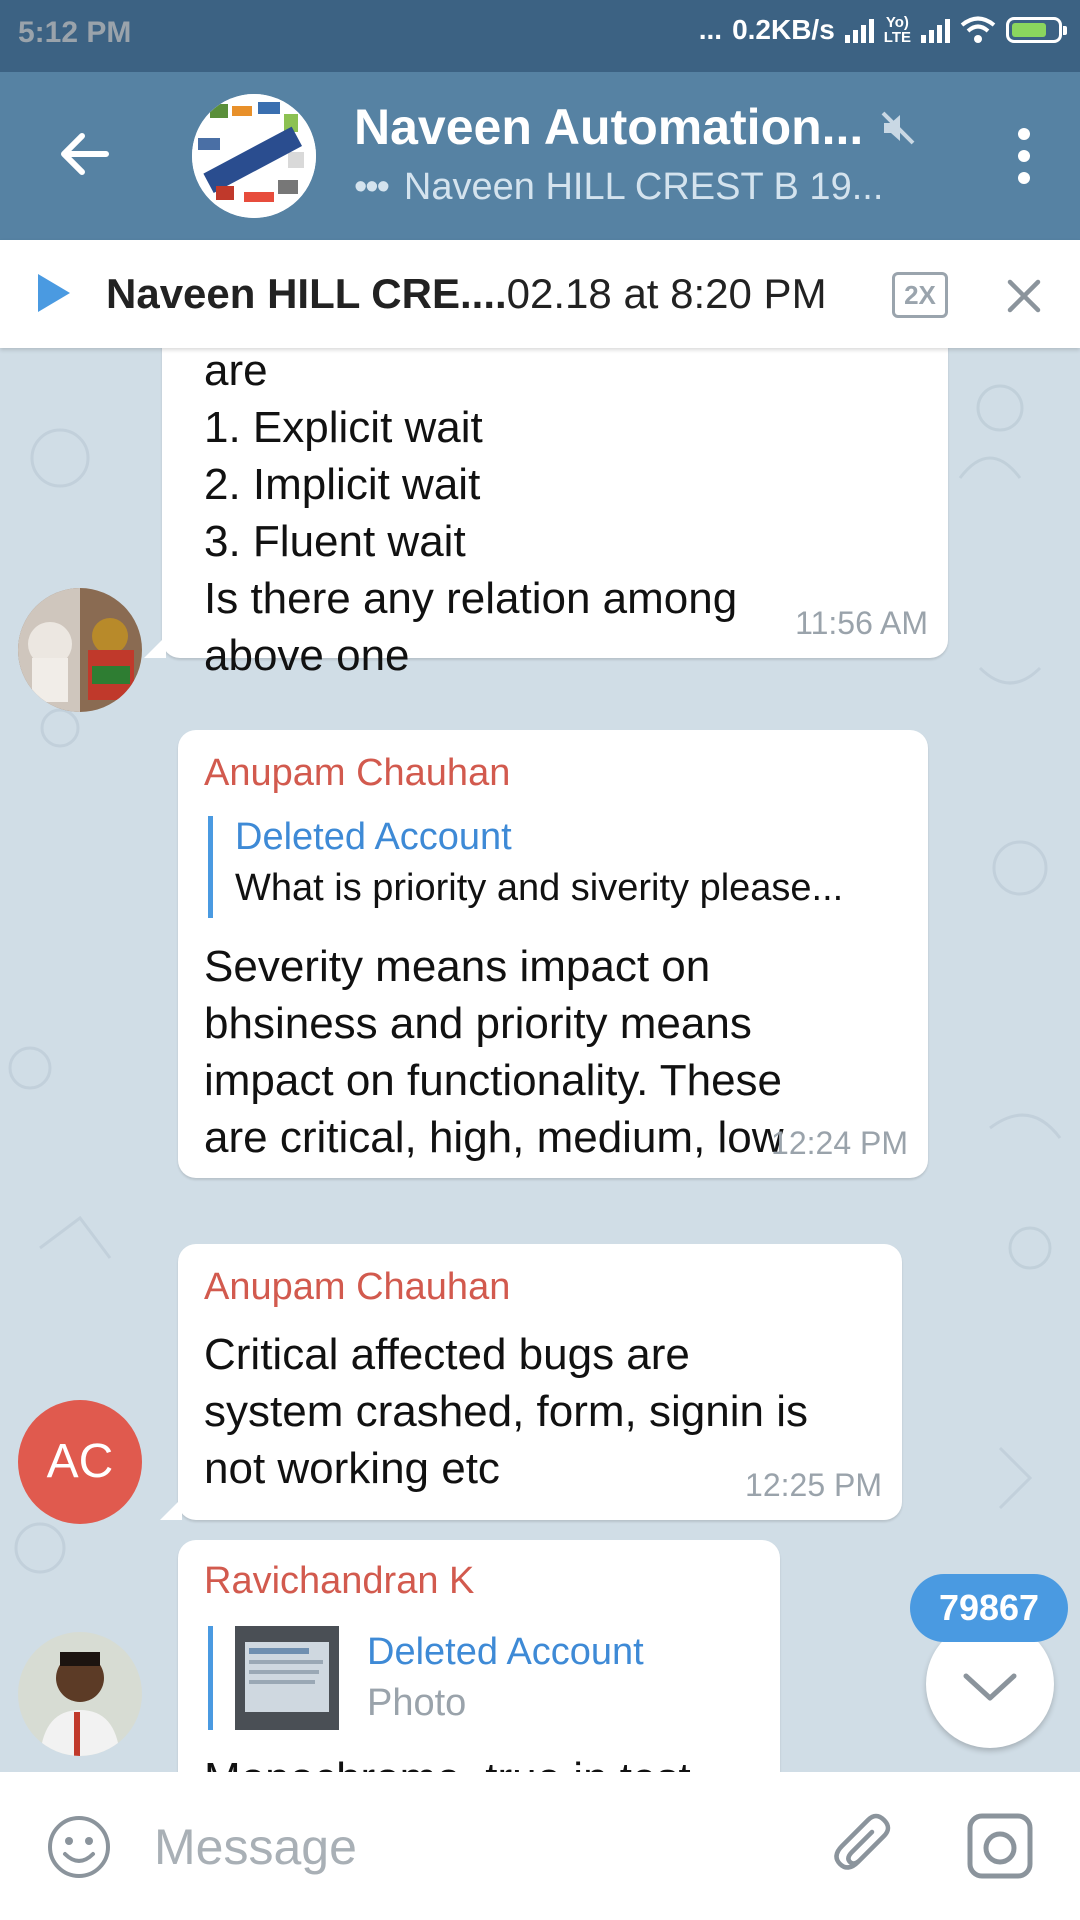  What do you see at coordinates (417, 1703) in the screenshot?
I see `reply-text: Photo` at bounding box center [417, 1703].